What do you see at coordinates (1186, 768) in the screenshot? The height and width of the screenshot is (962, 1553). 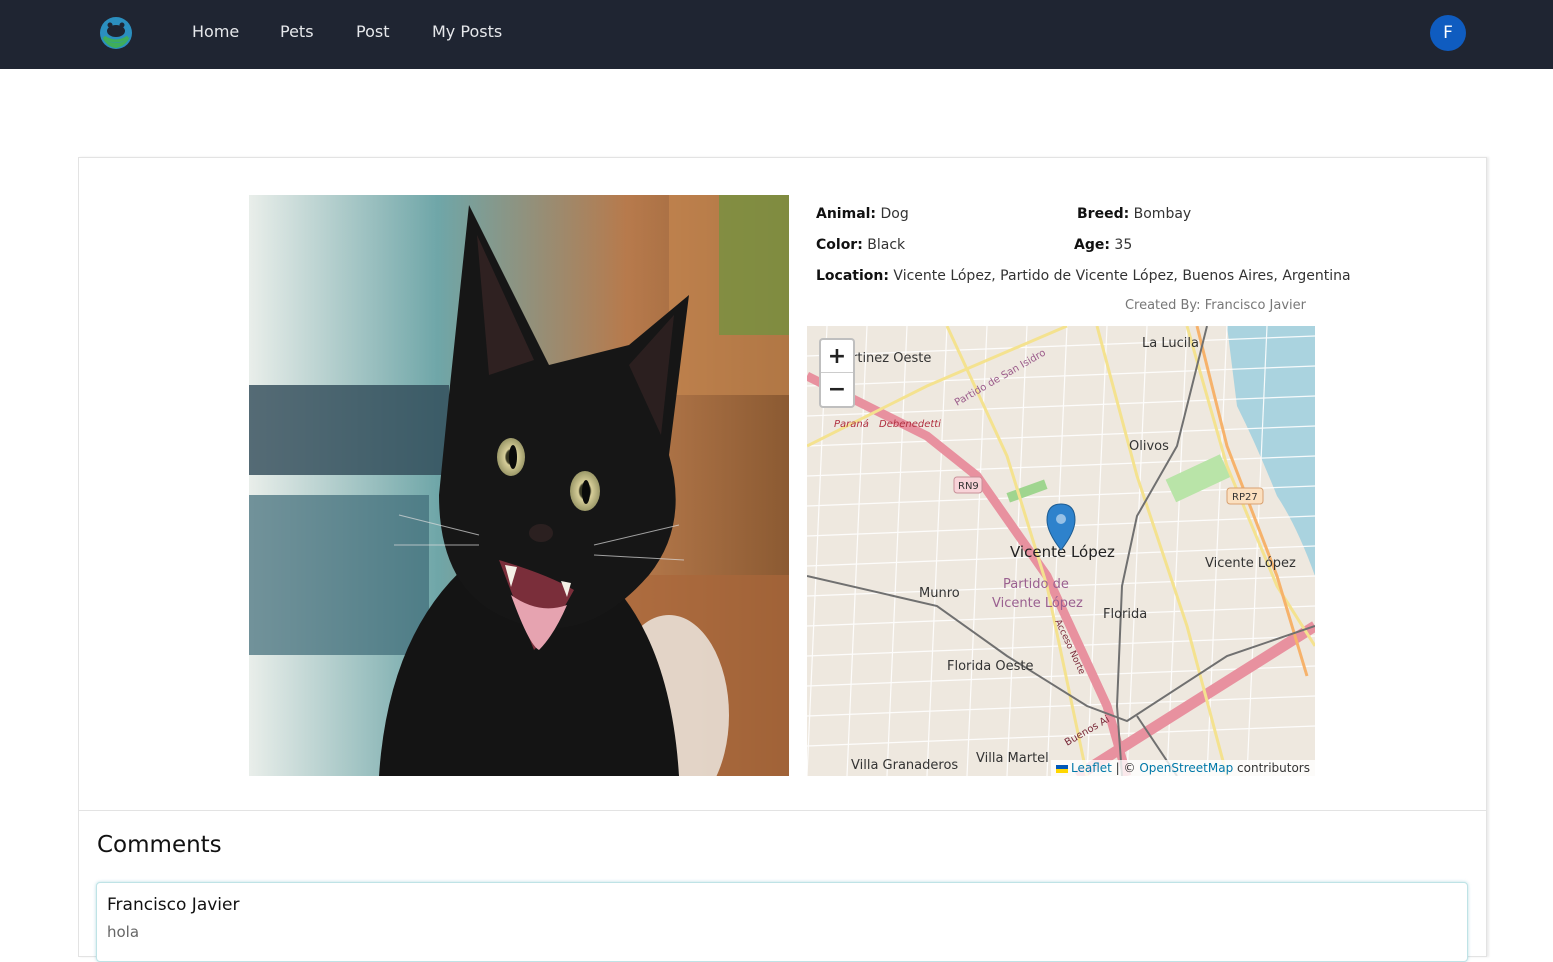 I see `openstreetmap-link: OpenStreetMap` at bounding box center [1186, 768].